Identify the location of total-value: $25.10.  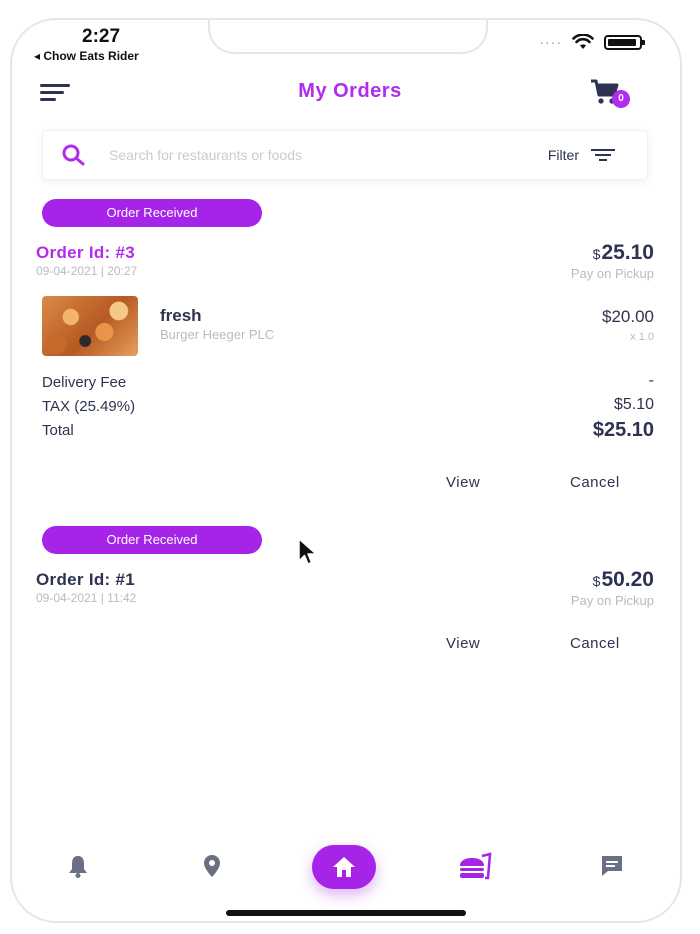
(623, 430).